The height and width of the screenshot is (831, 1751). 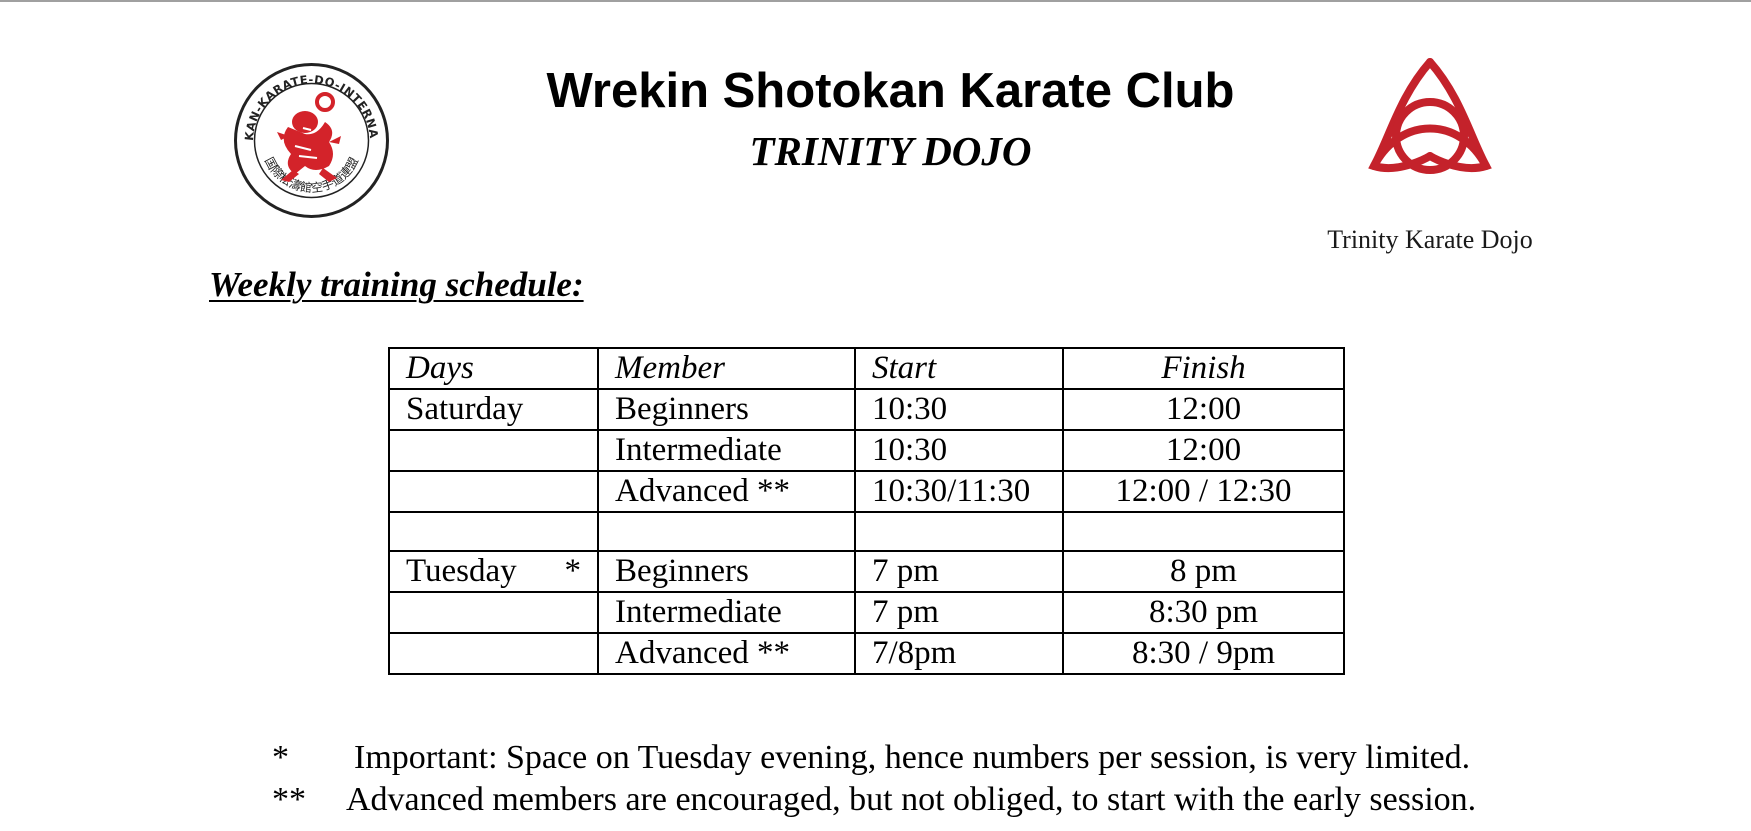 What do you see at coordinates (1203, 531) in the screenshot?
I see `finish-cell` at bounding box center [1203, 531].